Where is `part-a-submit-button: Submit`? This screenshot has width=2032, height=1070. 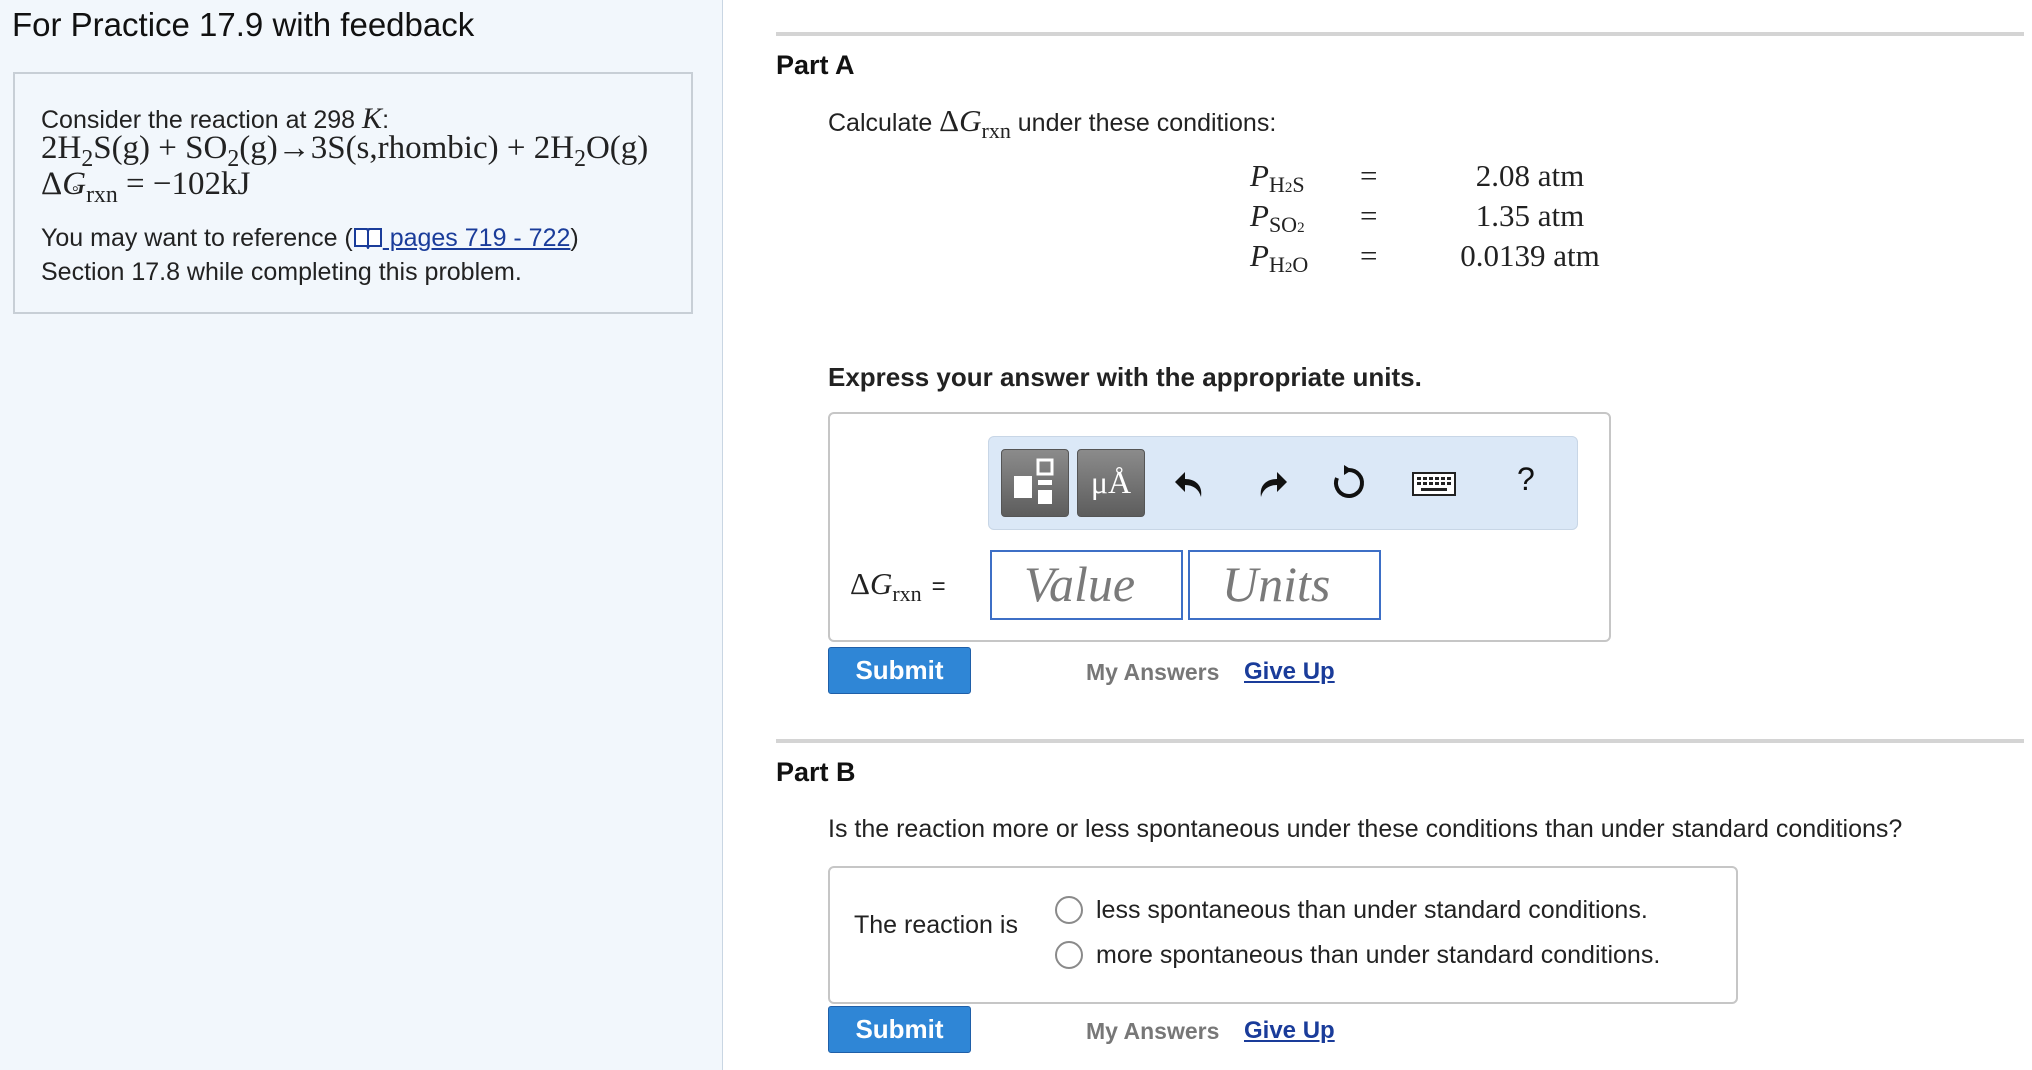
part-a-submit-button: Submit is located at coordinates (899, 670).